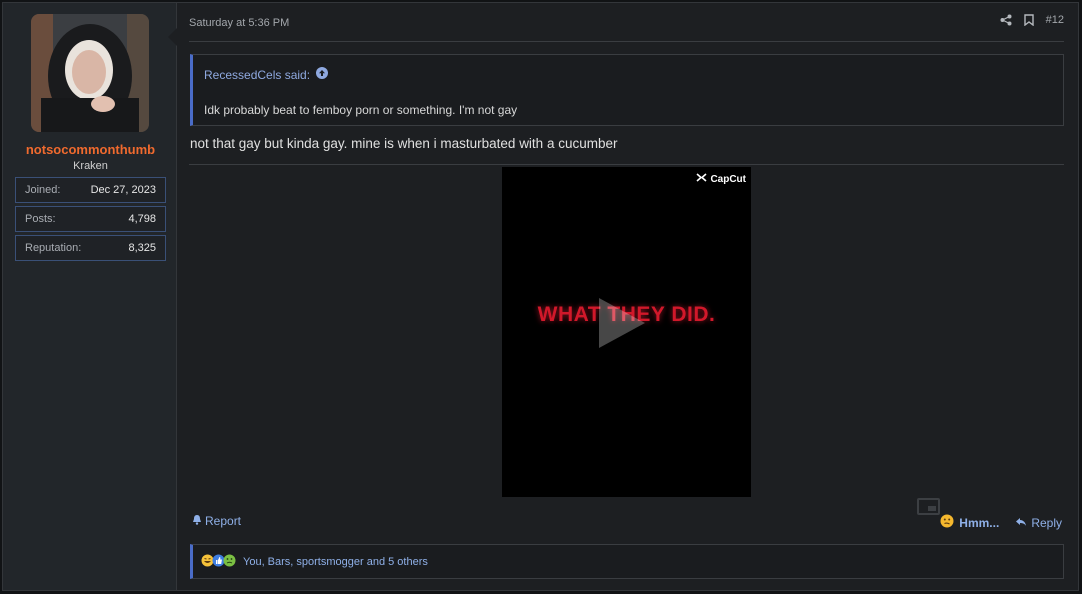 Image resolution: width=1082 pixels, height=594 pixels. Describe the element at coordinates (728, 179) in the screenshot. I see `capcut-label: CapCut` at that location.